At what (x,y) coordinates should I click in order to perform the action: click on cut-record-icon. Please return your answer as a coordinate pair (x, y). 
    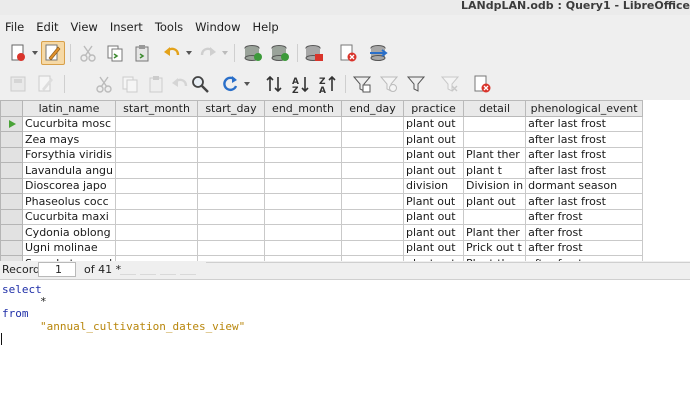
    Looking at the image, I should click on (104, 84).